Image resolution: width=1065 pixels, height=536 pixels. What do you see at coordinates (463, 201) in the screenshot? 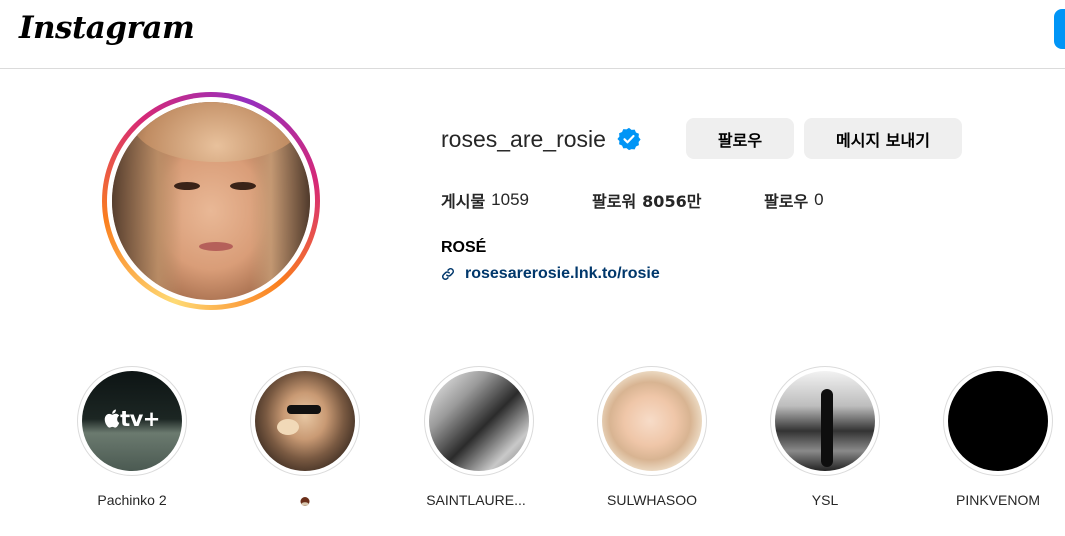
I see `posts-label: 게시물` at bounding box center [463, 201].